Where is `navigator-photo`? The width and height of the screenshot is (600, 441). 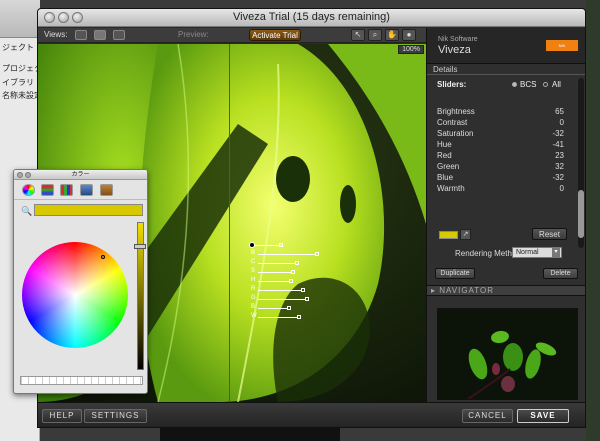 navigator-photo is located at coordinates (507, 354).